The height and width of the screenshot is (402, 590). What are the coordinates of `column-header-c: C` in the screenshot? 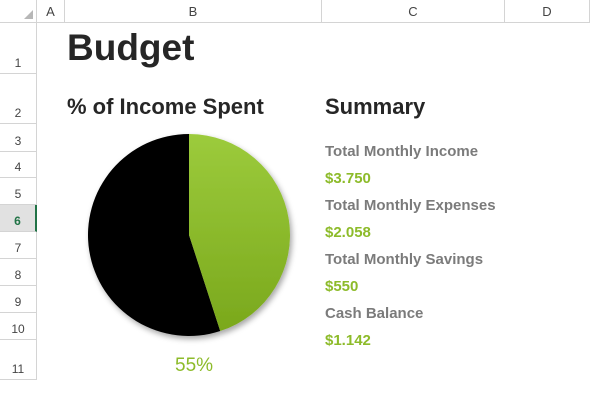 It's located at (413, 11).